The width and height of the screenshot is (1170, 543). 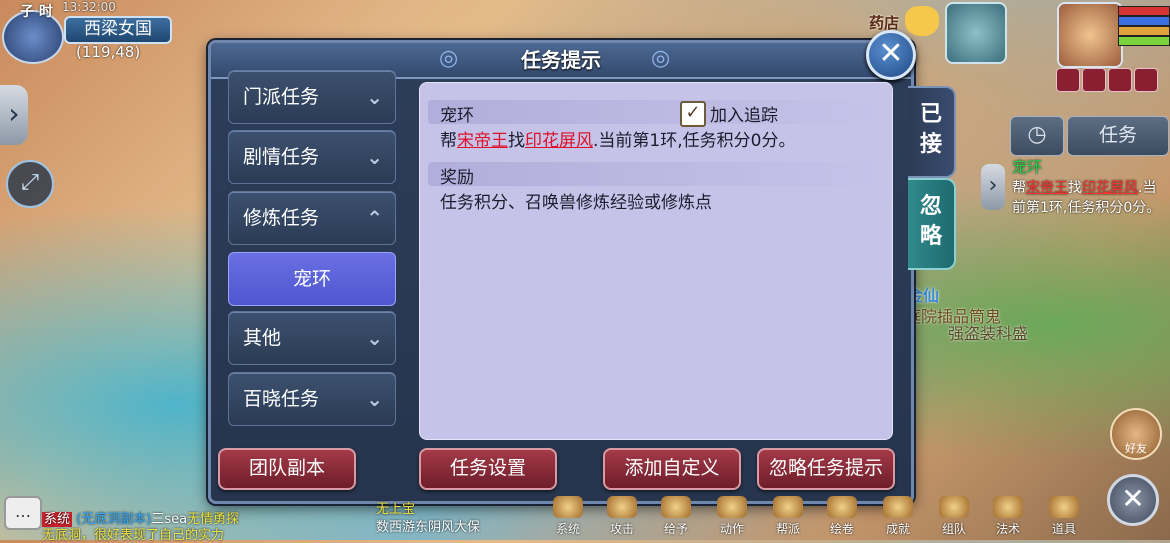 What do you see at coordinates (89, 7) in the screenshot?
I see `game-time-value: 13:32:00` at bounding box center [89, 7].